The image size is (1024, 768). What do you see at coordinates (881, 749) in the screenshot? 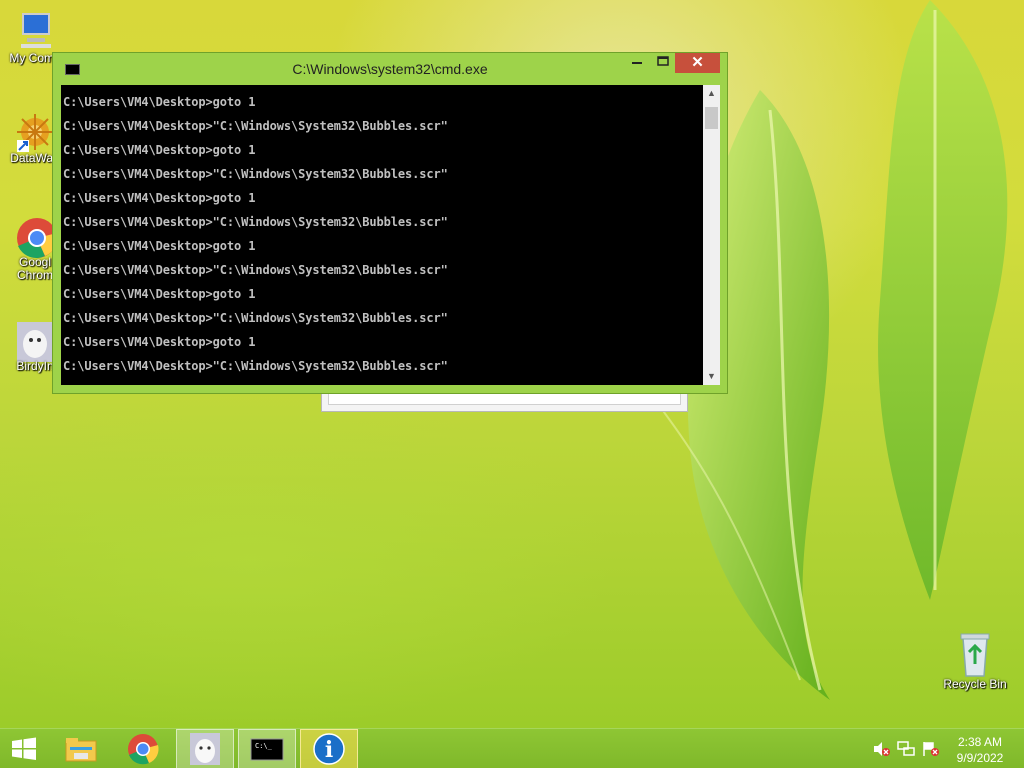
I see `volume-muted-icon` at bounding box center [881, 749].